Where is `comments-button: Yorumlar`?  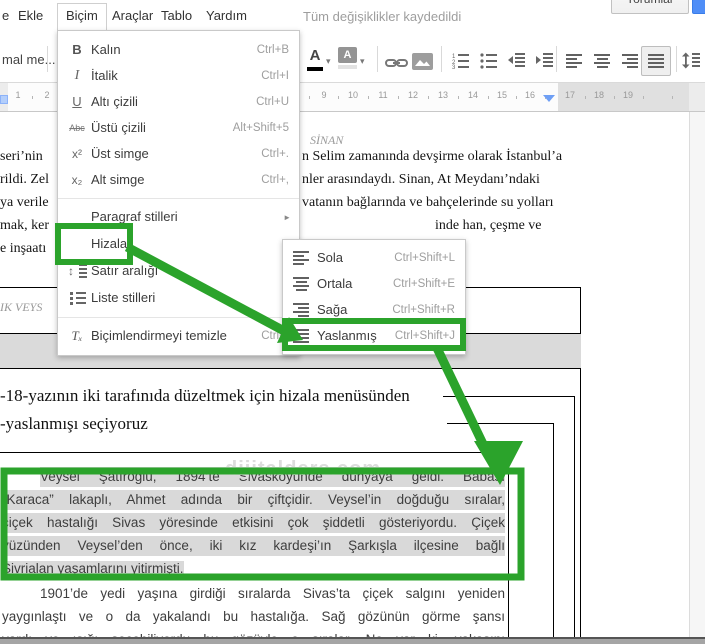
comments-button: Yorumlar is located at coordinates (650, 7).